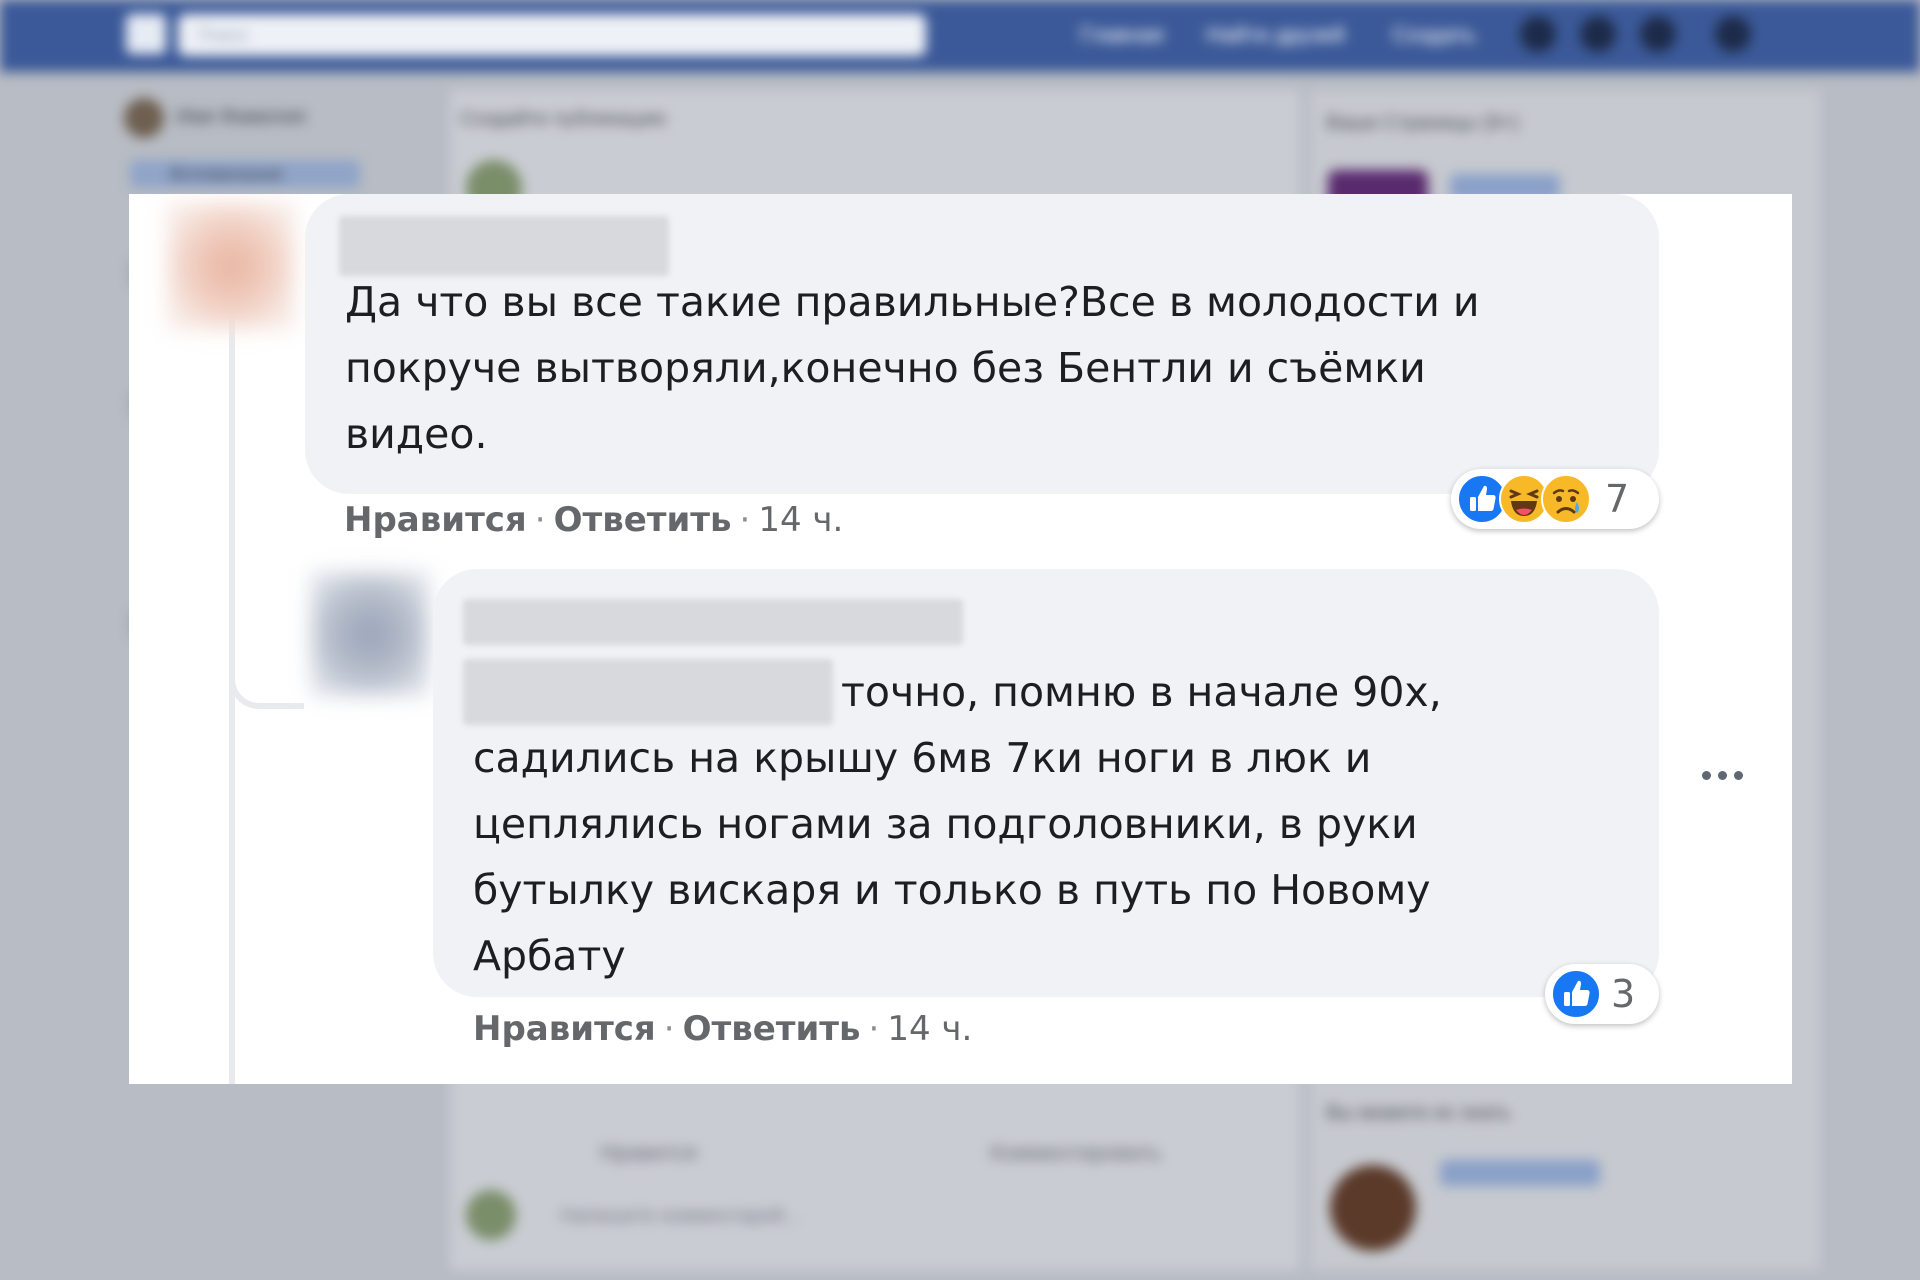 Image resolution: width=1920 pixels, height=1280 pixels. Describe the element at coordinates (1434, 35) in the screenshot. I see `nav-create-link: Создать` at that location.